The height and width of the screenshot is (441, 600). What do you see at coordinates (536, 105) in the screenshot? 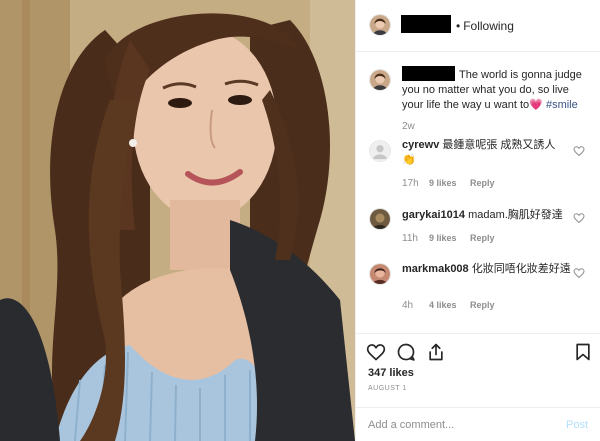
I see `pink-heart-emoji: 💗` at bounding box center [536, 105].